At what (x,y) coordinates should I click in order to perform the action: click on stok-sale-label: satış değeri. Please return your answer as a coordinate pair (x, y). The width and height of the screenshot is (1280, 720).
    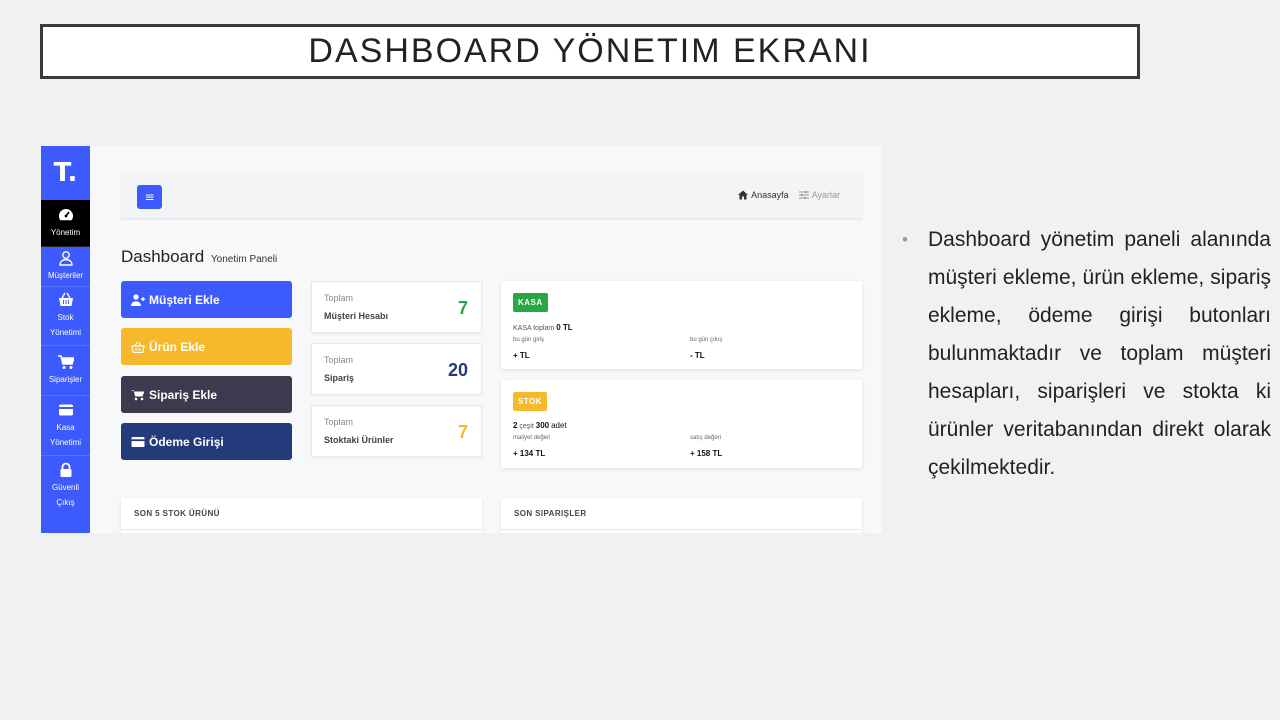
    Looking at the image, I should click on (706, 438).